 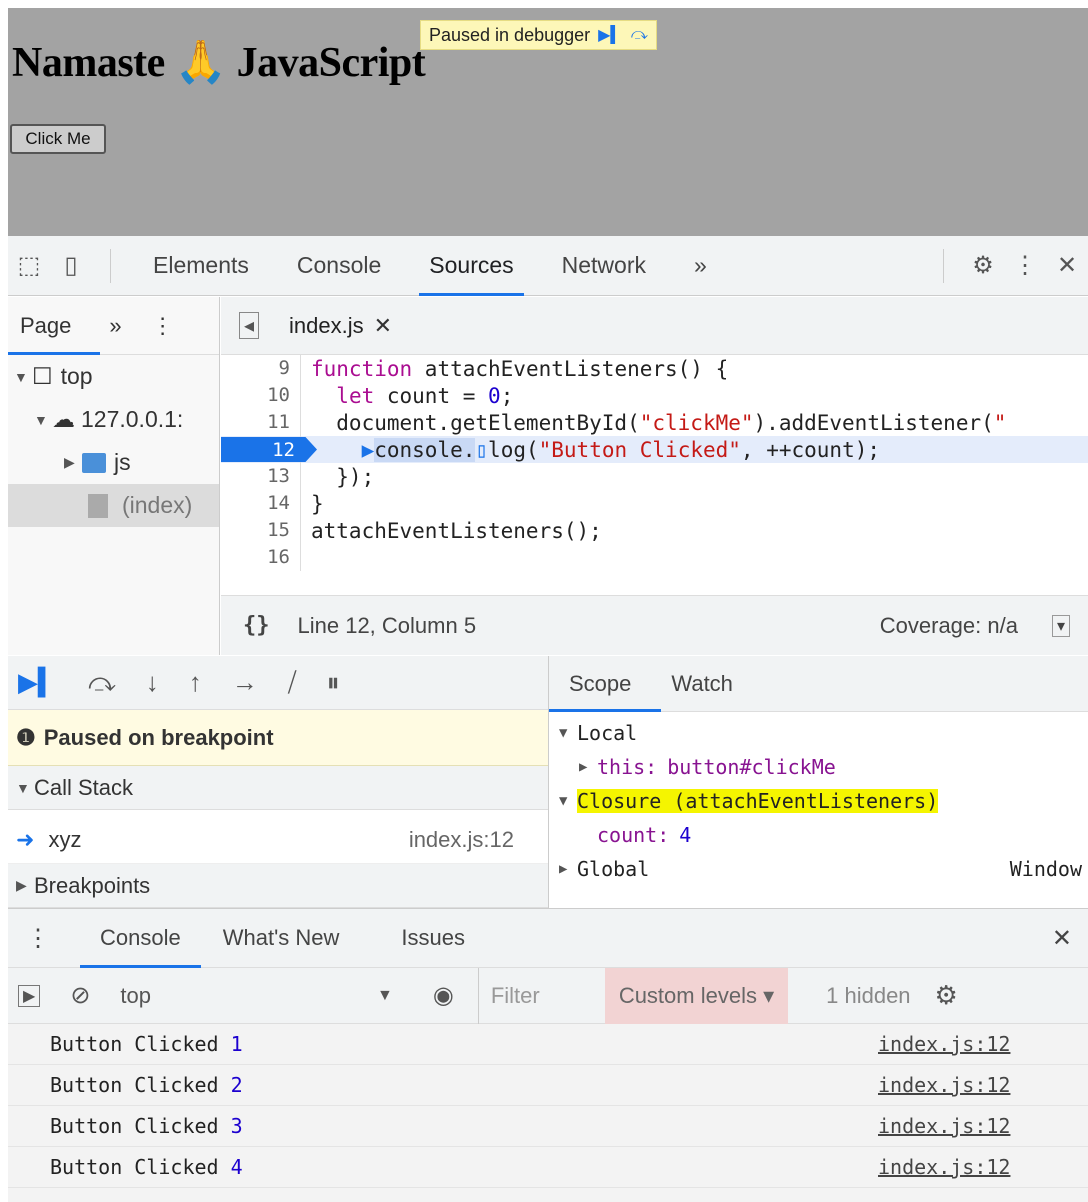 I want to click on log-levels-dropdown: Custom levels ▾, so click(x=696, y=995).